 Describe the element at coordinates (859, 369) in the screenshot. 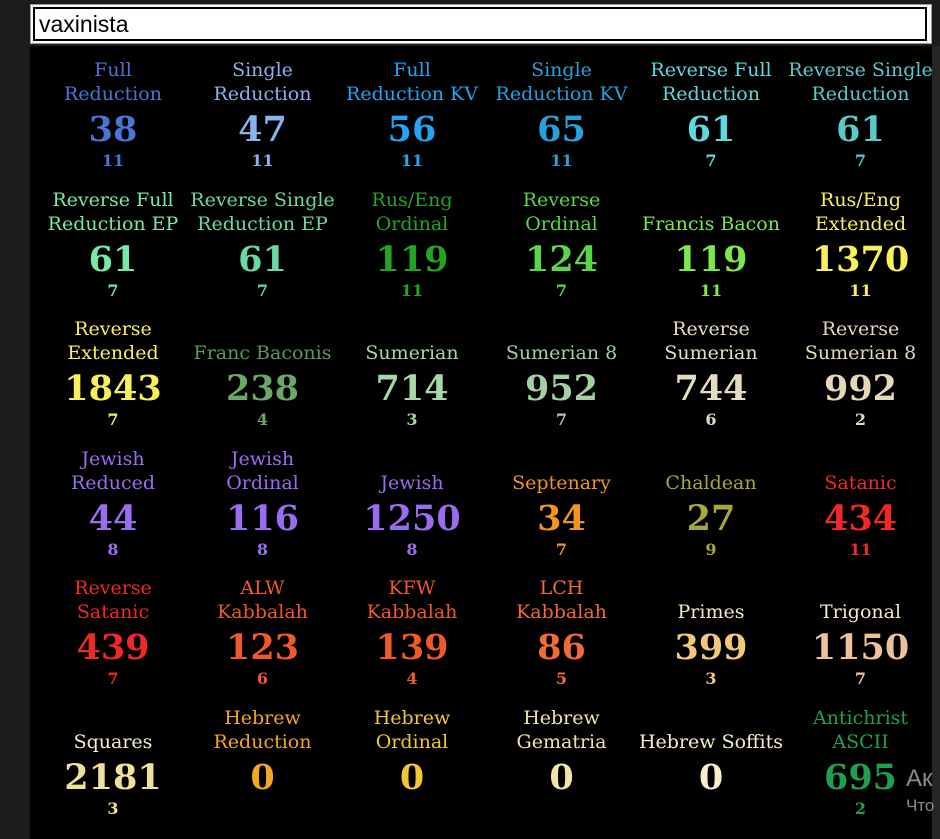

I see `cipher-cell: Reverse Sumerian 8 992 2` at that location.